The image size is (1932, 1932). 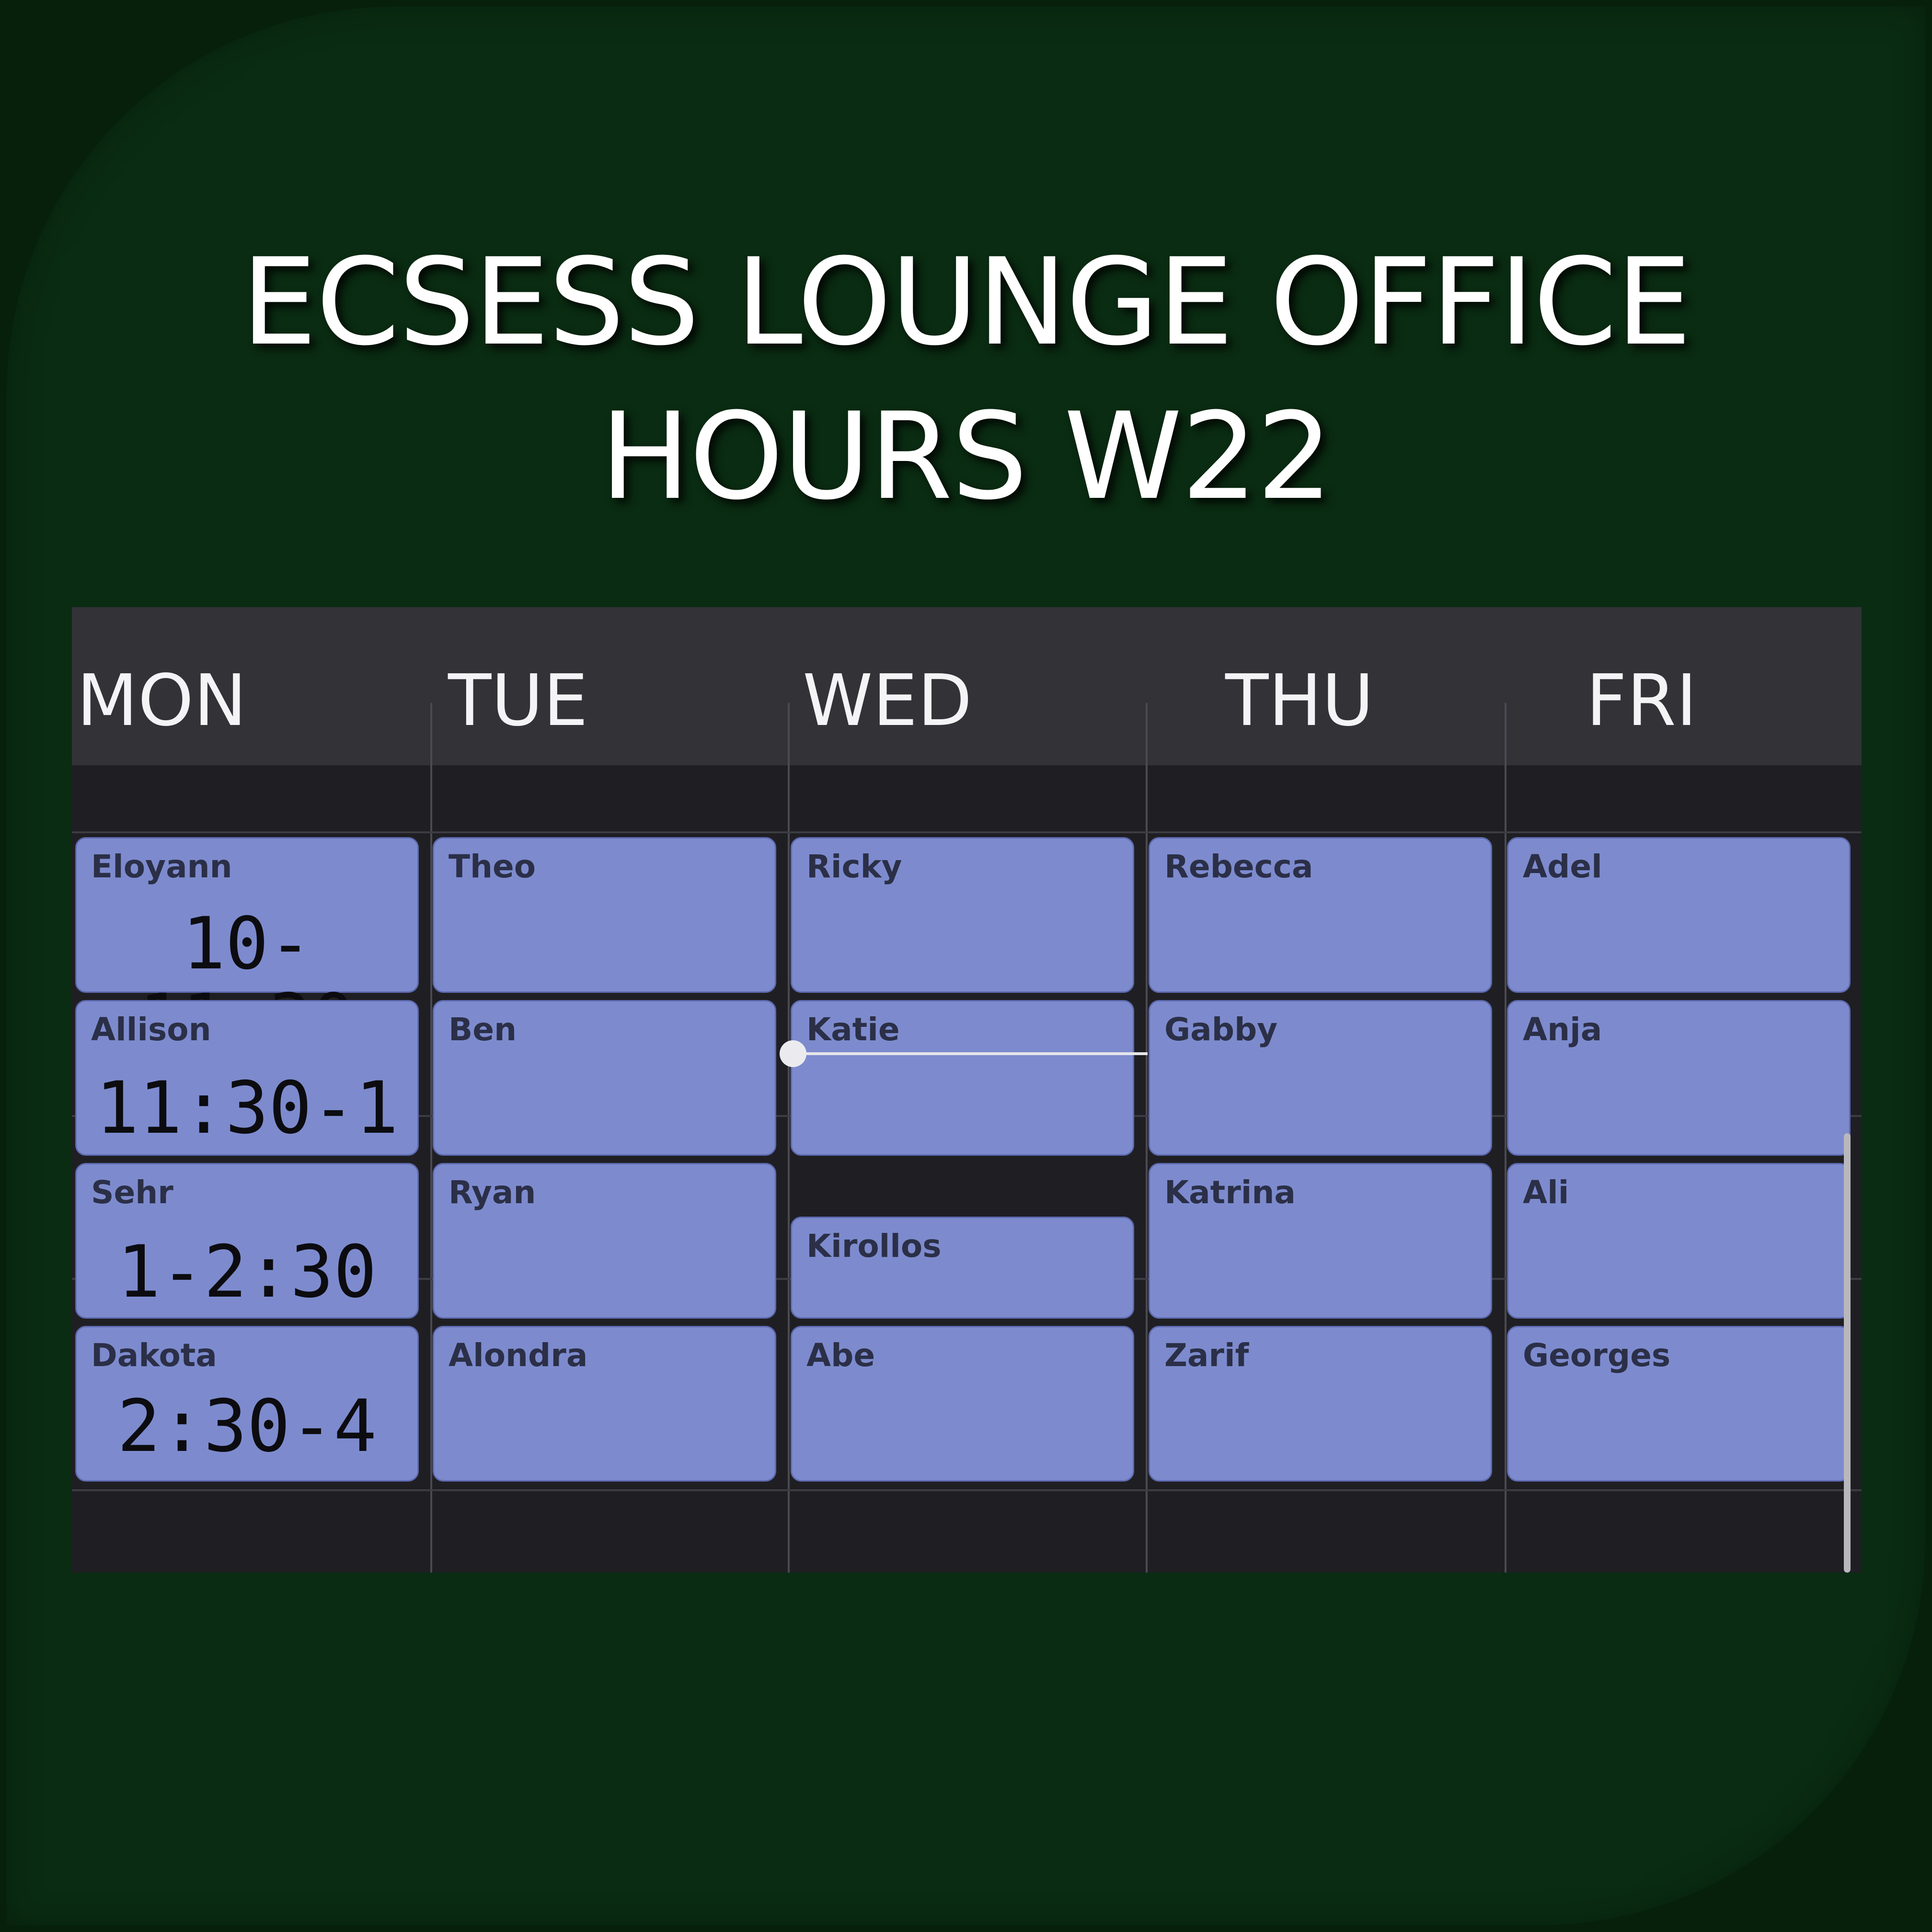 What do you see at coordinates (492, 1192) in the screenshot?
I see `event-name: Ryan` at bounding box center [492, 1192].